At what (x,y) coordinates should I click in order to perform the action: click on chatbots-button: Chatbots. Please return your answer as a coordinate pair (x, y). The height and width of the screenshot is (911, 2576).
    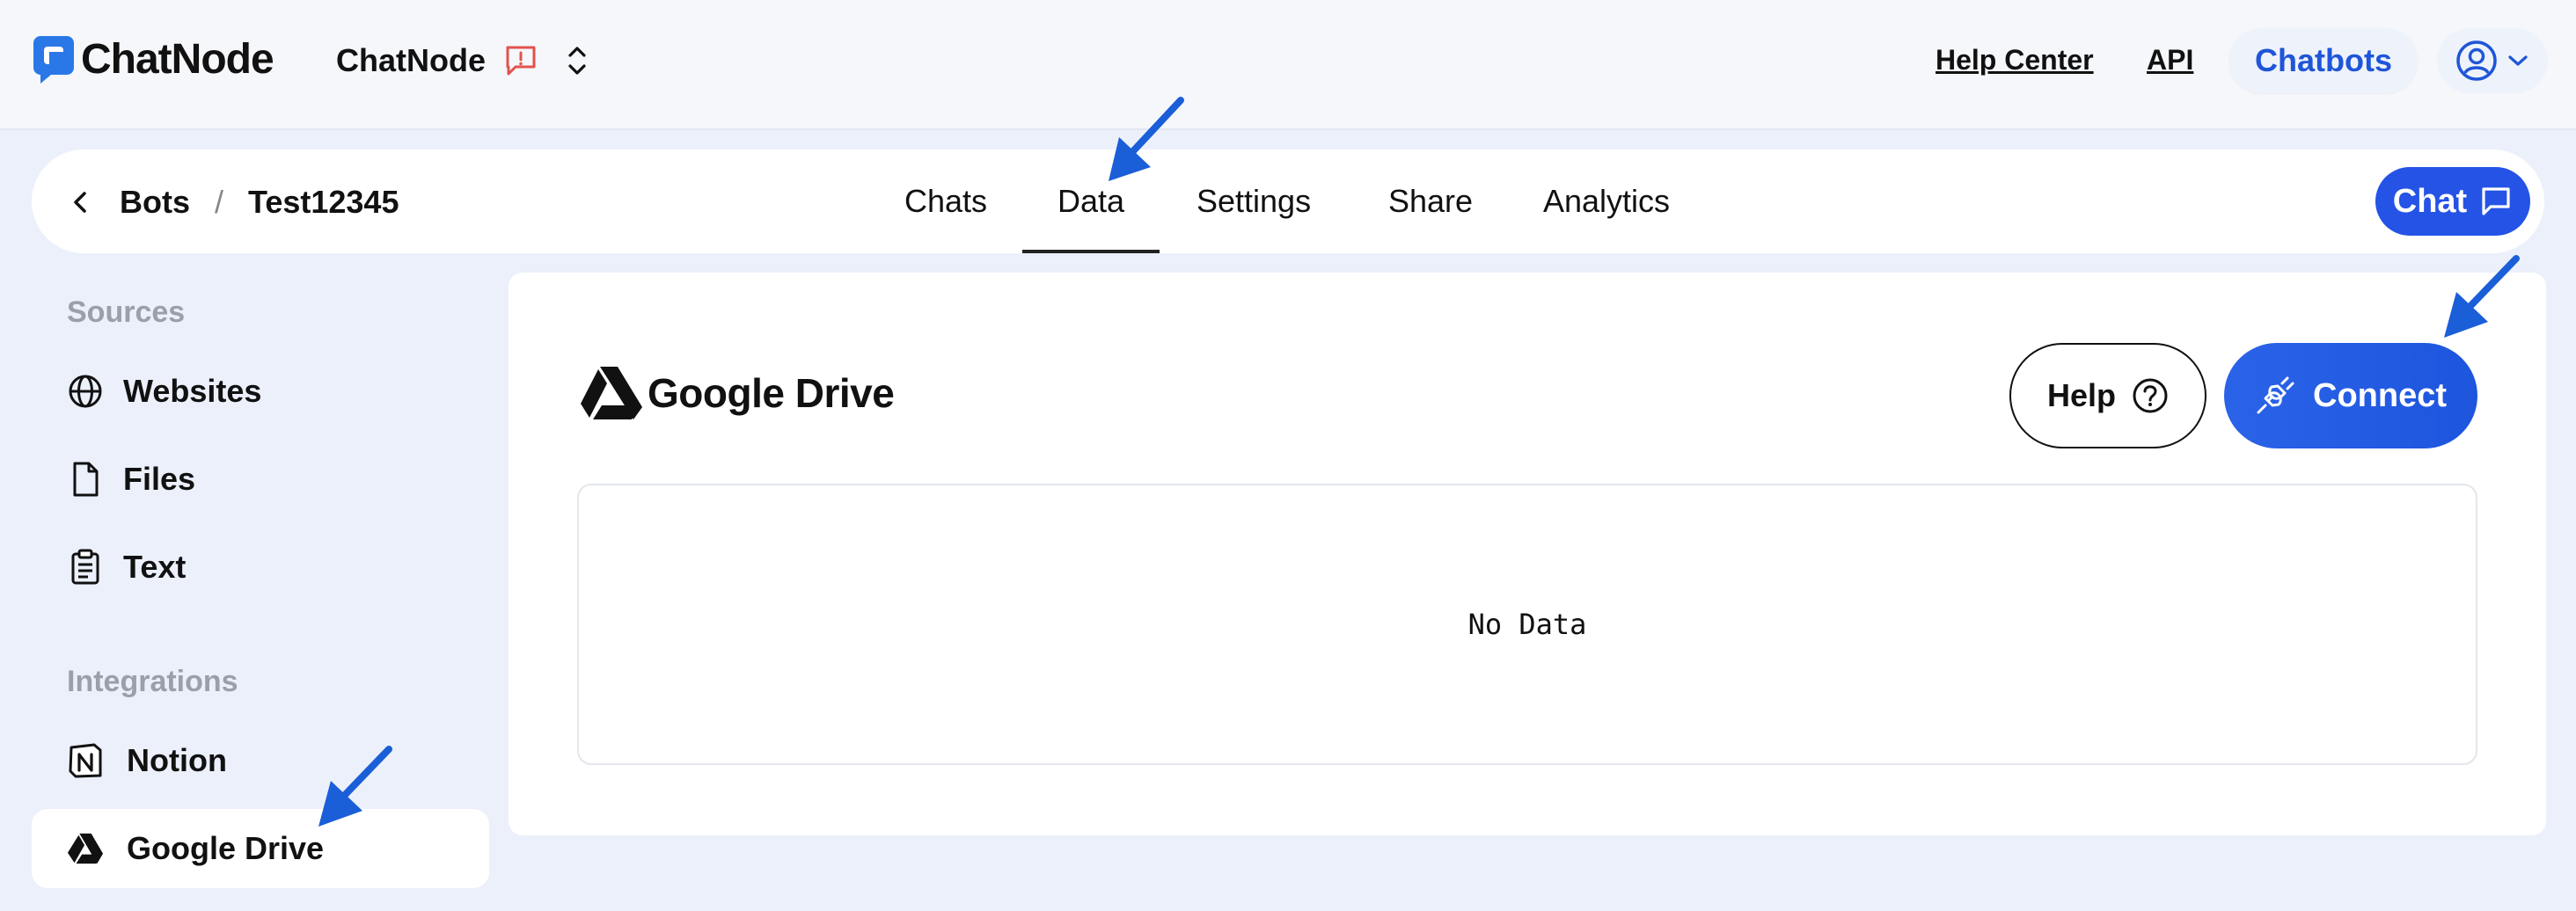
    Looking at the image, I should click on (2323, 60).